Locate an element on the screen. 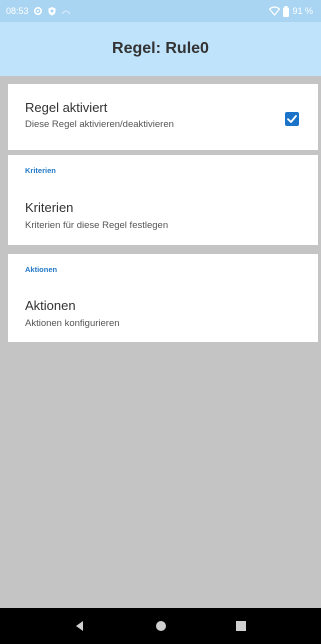  shield-icon is located at coordinates (52, 11).